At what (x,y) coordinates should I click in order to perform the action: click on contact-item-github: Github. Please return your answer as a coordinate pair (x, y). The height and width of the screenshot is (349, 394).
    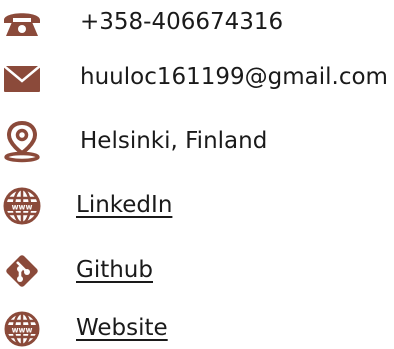
    Looking at the image, I should click on (197, 271).